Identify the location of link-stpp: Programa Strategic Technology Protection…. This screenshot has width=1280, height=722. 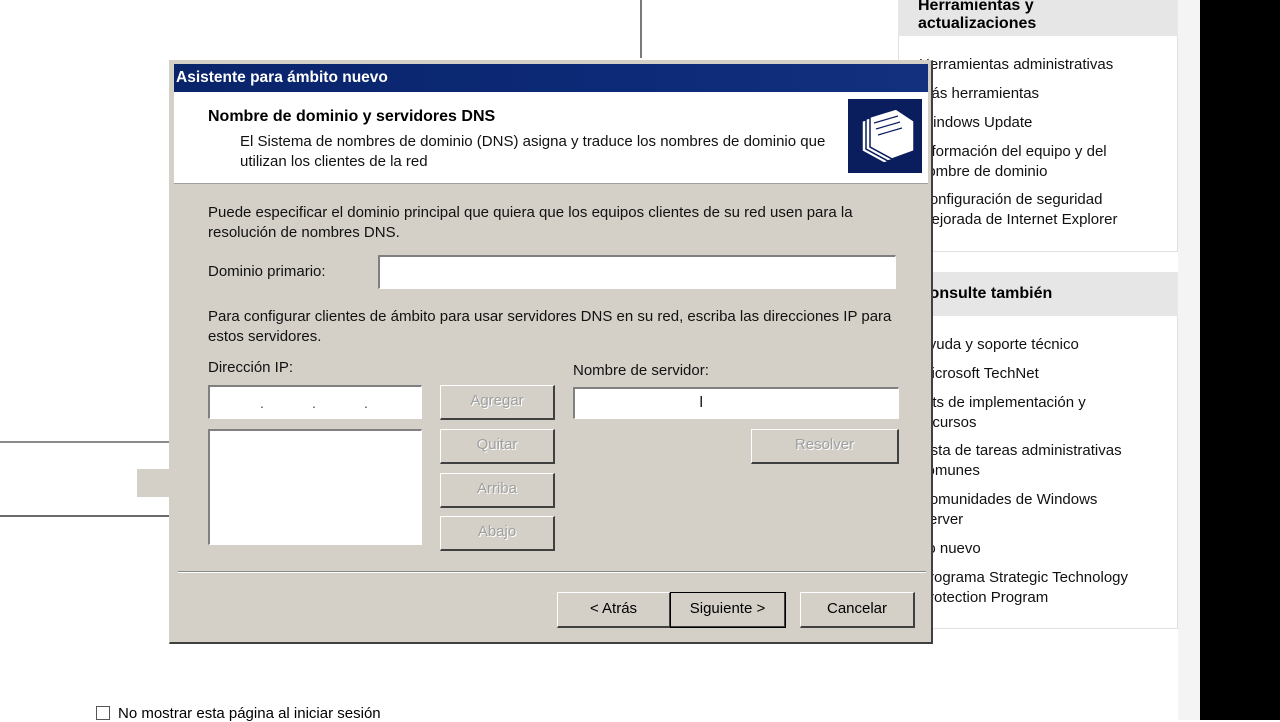
(1036, 588).